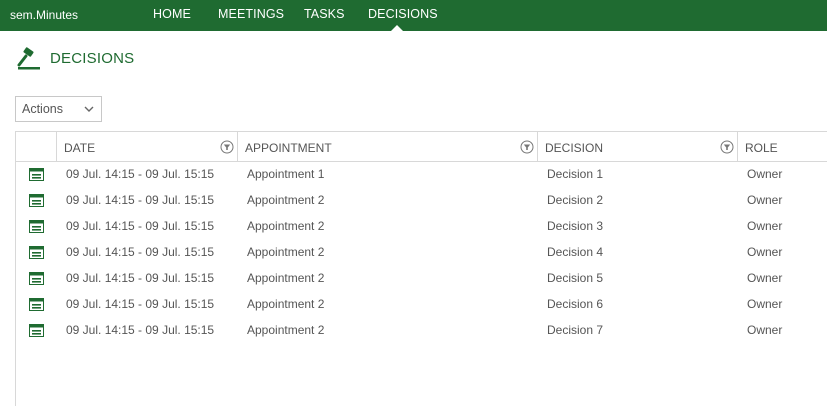  I want to click on nav-item-decisions: DECISIONS, so click(403, 14).